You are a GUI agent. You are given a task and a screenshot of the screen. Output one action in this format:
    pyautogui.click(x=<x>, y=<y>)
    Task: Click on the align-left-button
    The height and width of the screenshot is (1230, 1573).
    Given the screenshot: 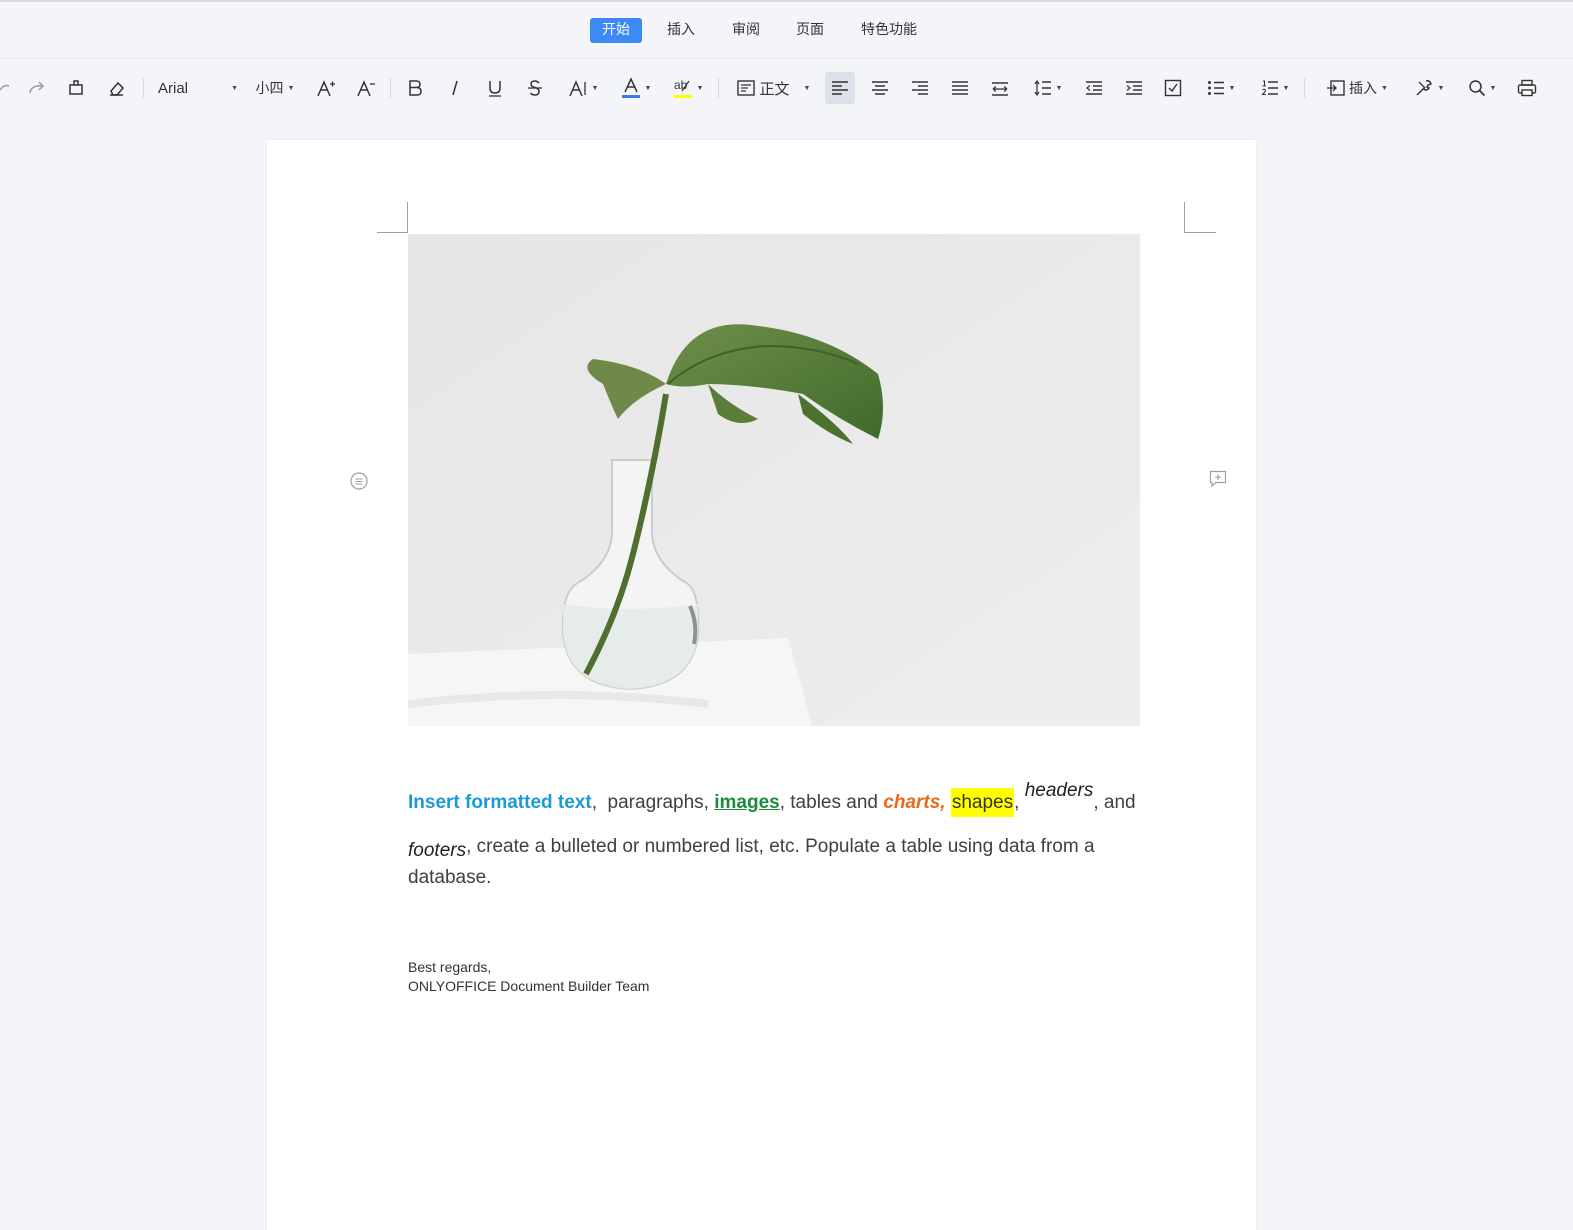 What is the action you would take?
    pyautogui.click(x=840, y=88)
    